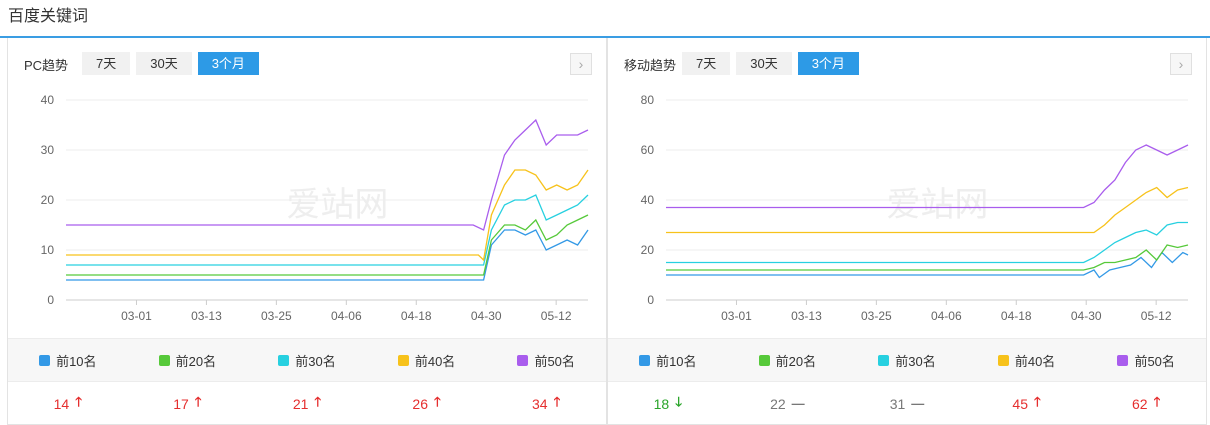 Image resolution: width=1210 pixels, height=425 pixels. I want to click on legend-label: 前30名, so click(915, 361).